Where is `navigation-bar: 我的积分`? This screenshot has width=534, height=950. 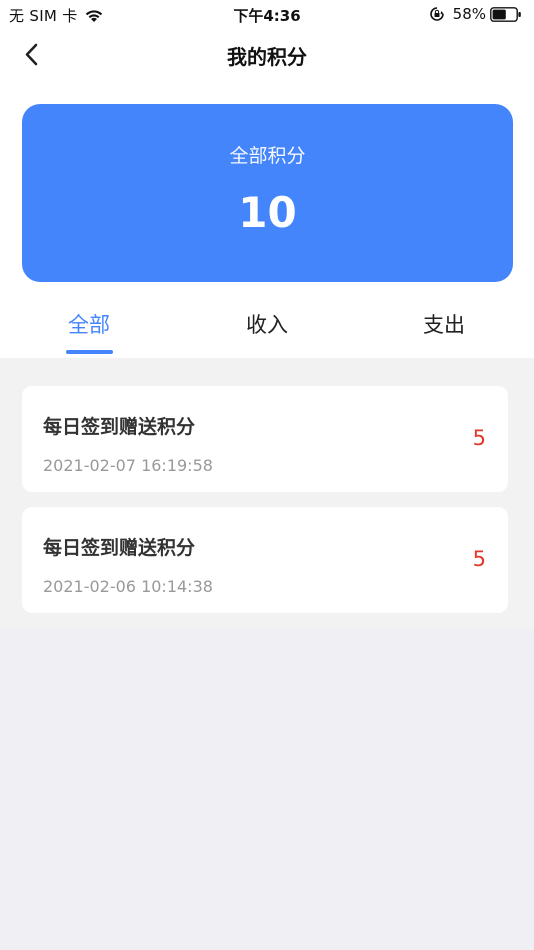
navigation-bar: 我的积分 is located at coordinates (267, 57).